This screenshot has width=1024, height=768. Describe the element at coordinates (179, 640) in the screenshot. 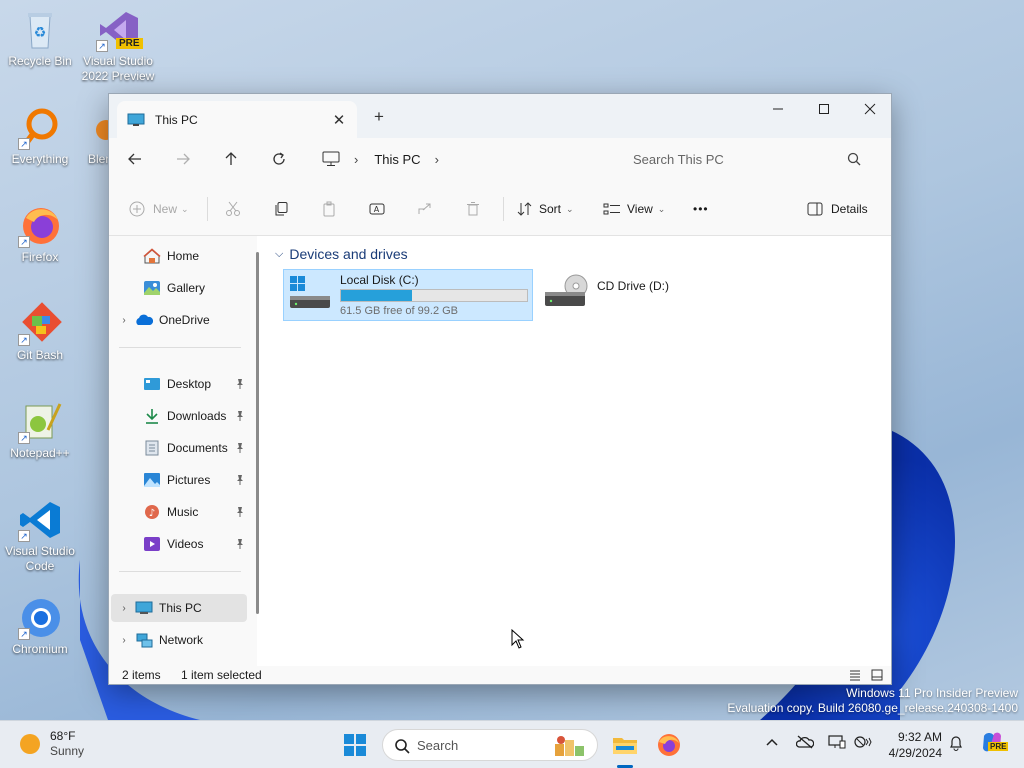

I see `sidebar-item-network: › Network` at that location.